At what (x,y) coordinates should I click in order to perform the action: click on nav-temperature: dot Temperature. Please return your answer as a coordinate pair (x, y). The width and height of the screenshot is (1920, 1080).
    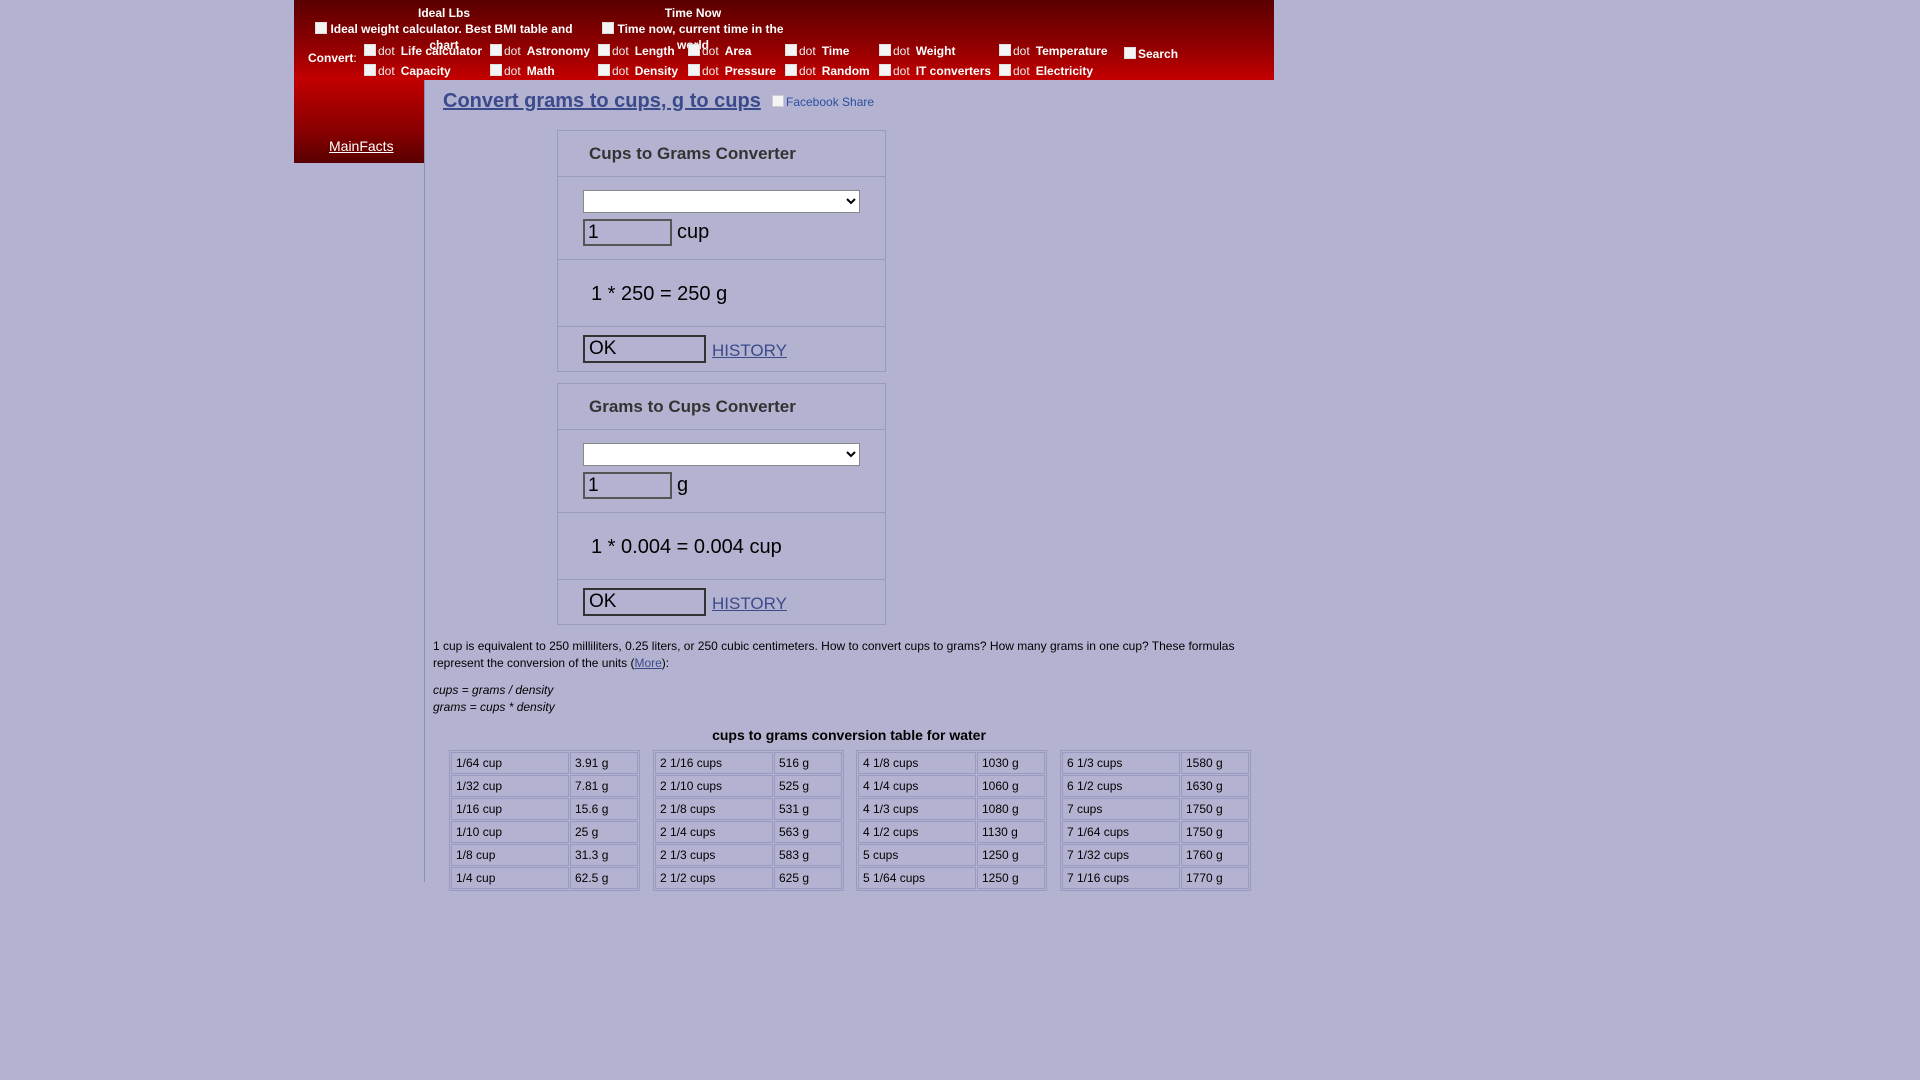
    Looking at the image, I should click on (1053, 51).